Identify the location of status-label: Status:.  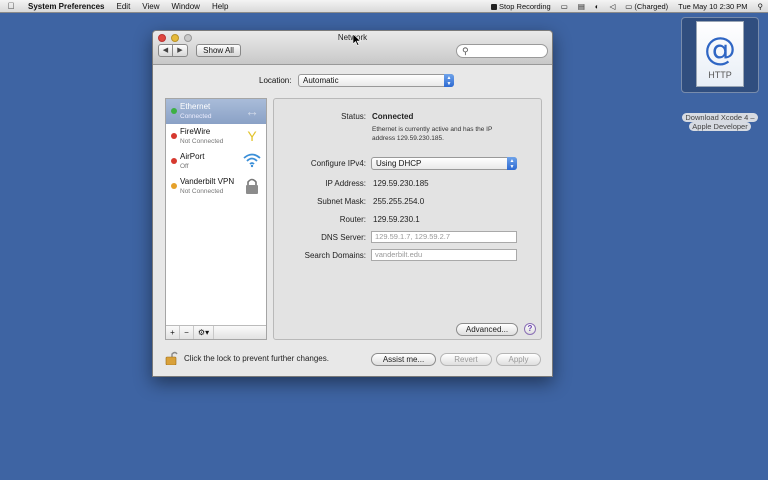
(353, 116).